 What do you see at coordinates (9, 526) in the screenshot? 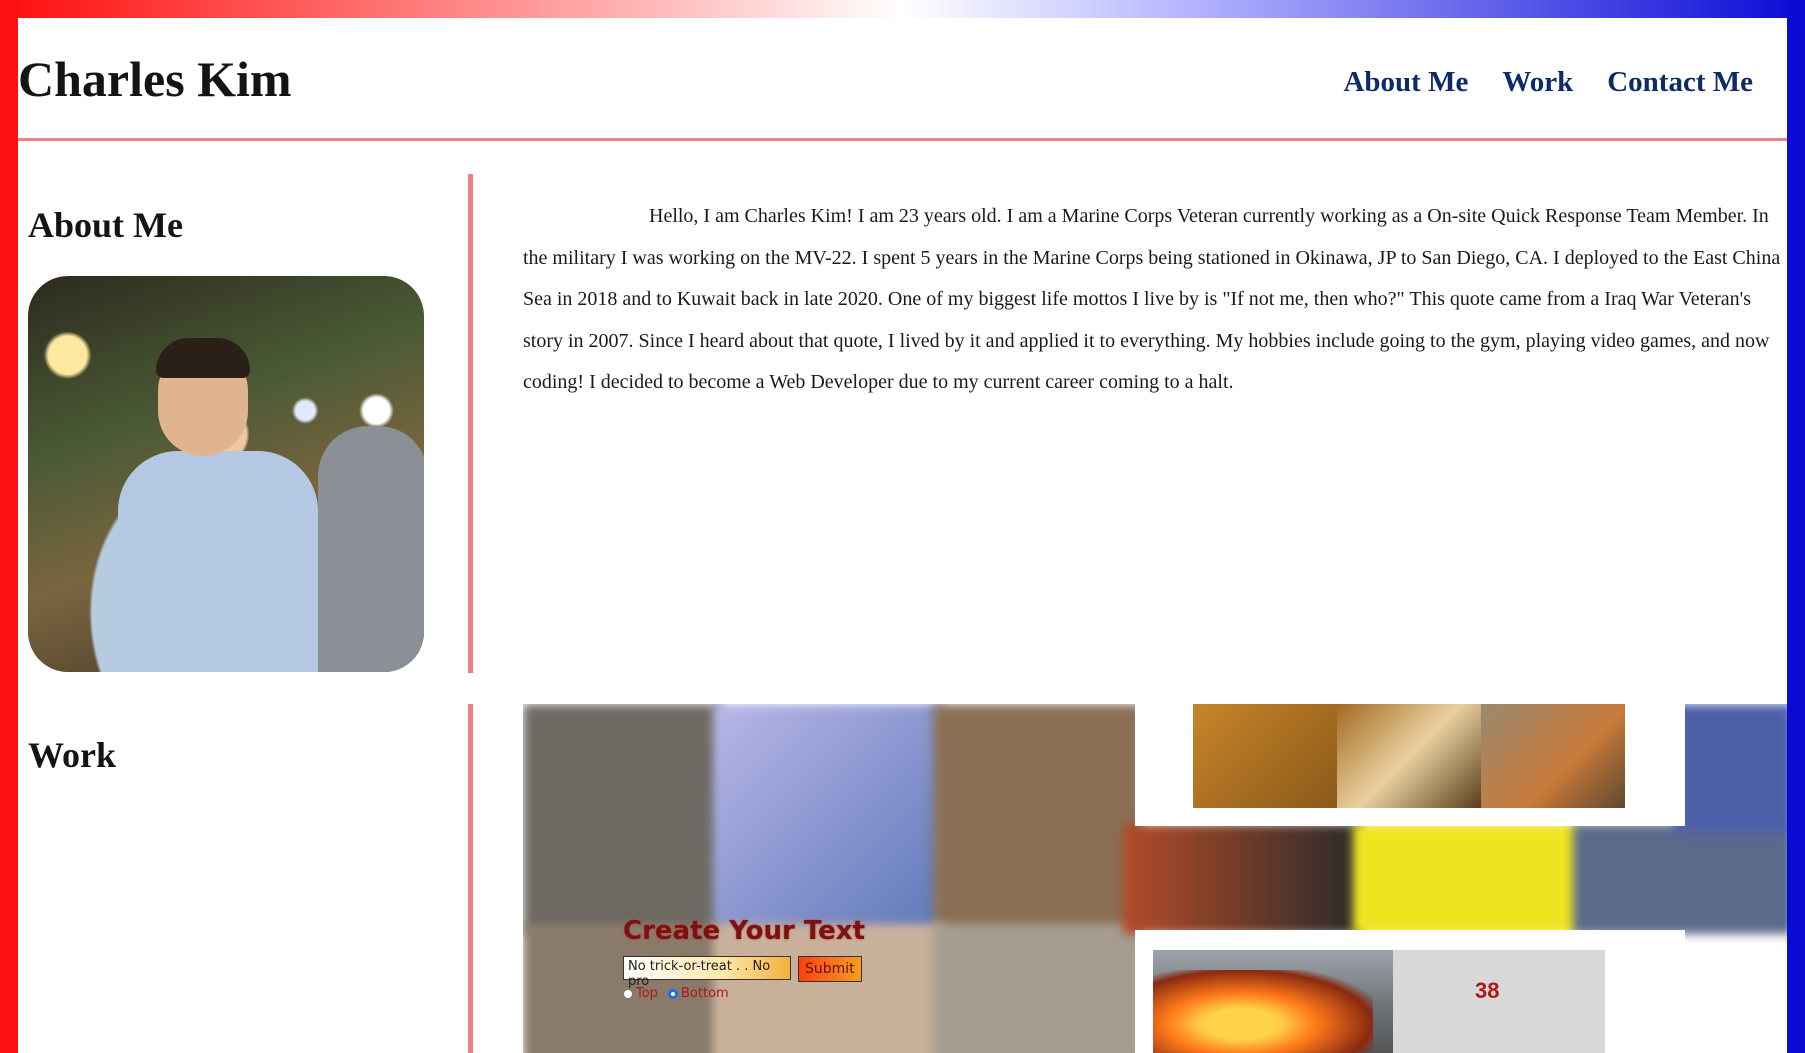
I see `left-border` at bounding box center [9, 526].